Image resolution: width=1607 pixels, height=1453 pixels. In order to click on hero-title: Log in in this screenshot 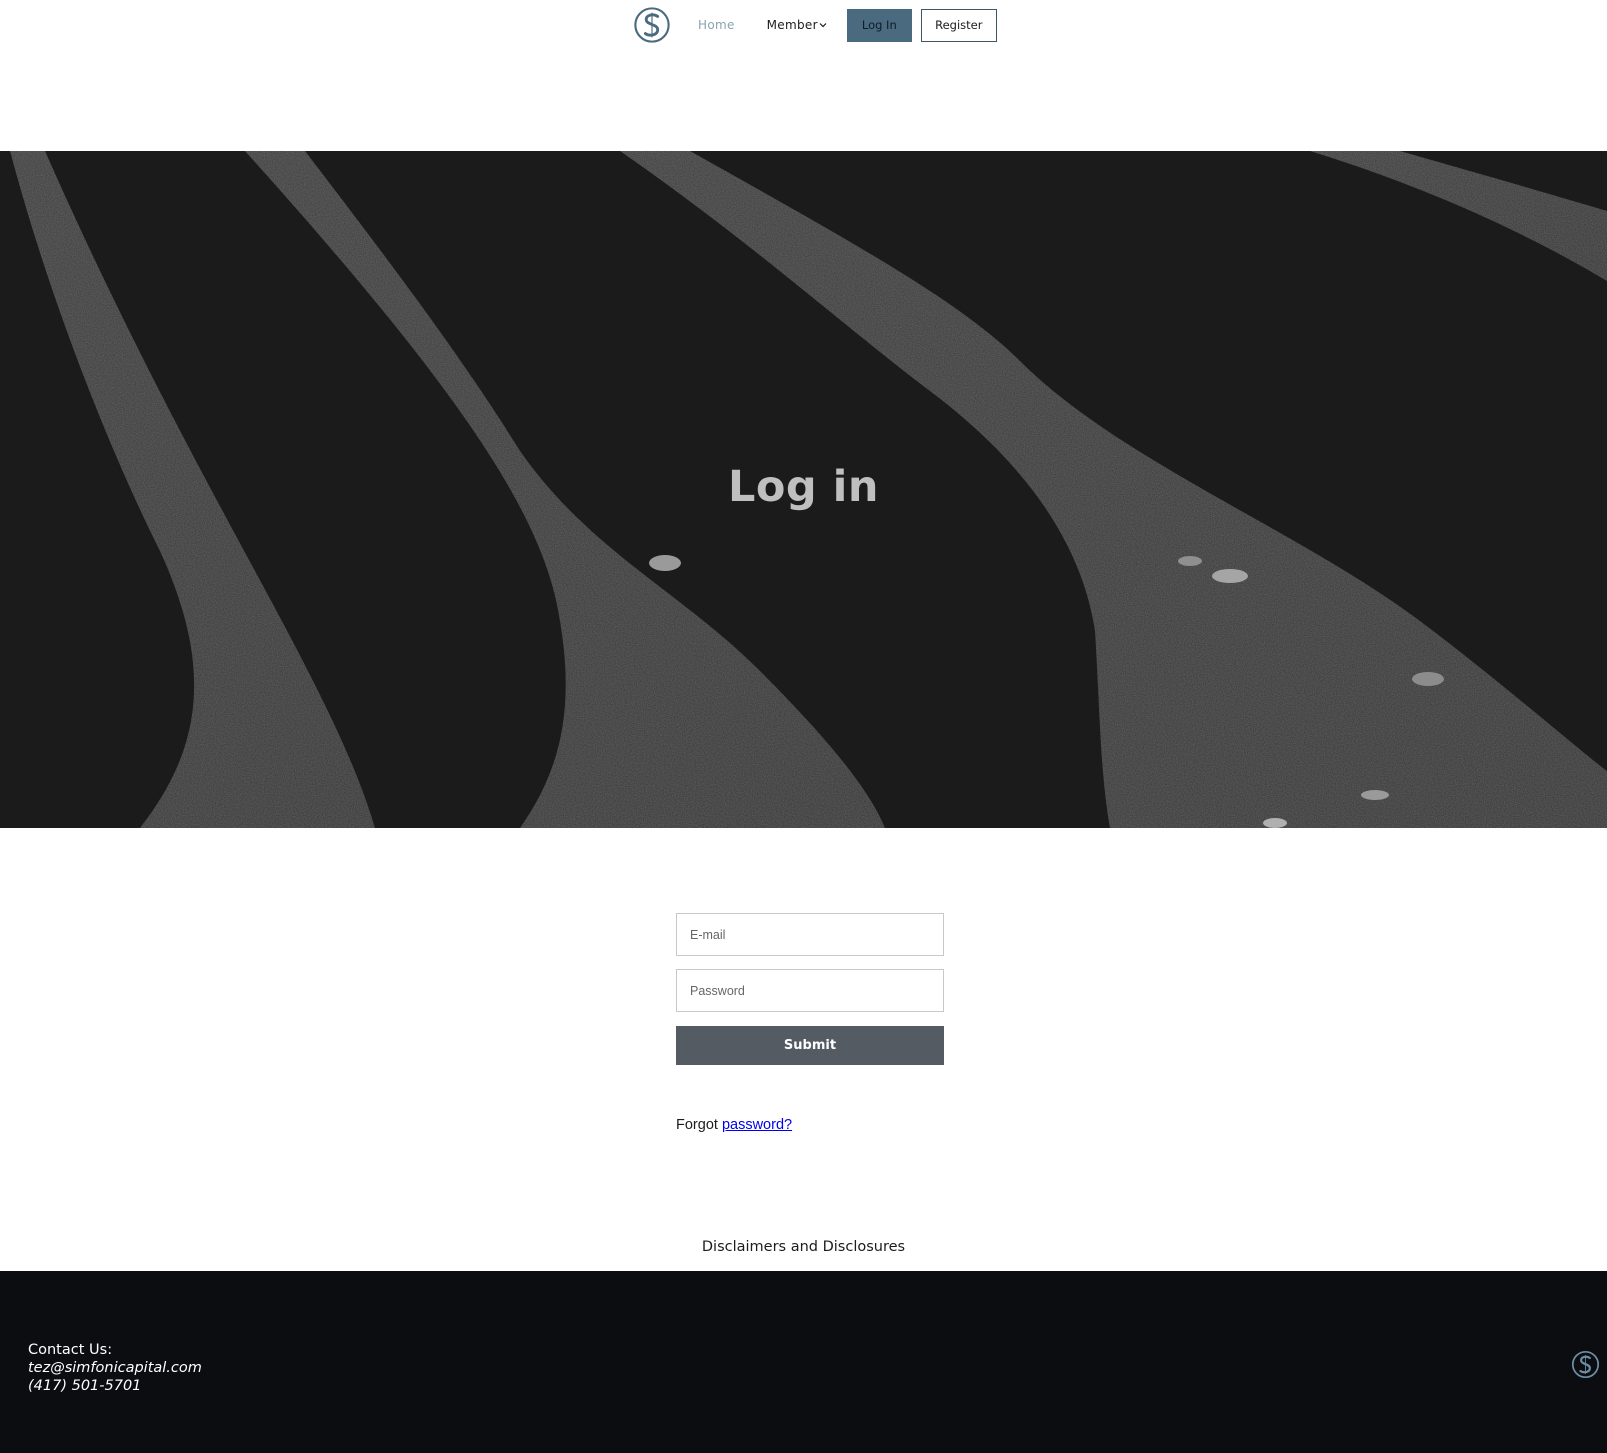, I will do `click(803, 487)`.